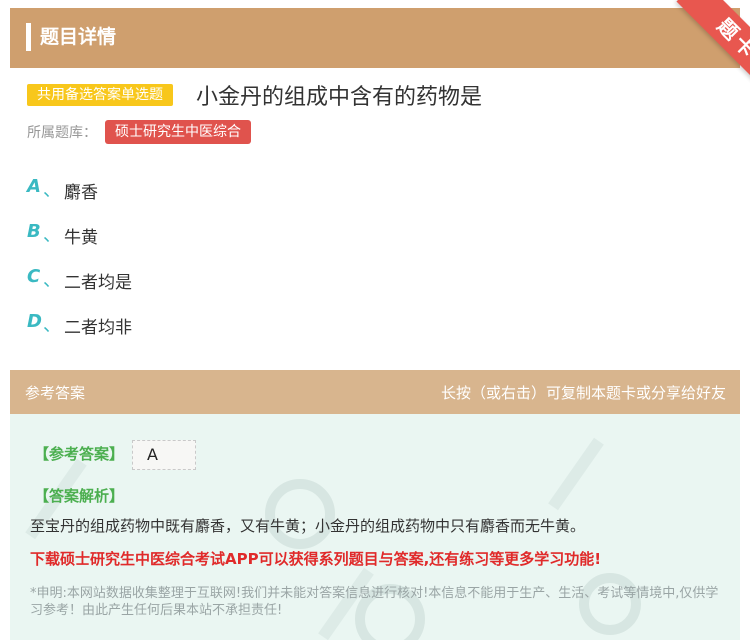 This screenshot has width=750, height=640. I want to click on question-title: 小金丹的组成中含有的药物是, so click(339, 97).